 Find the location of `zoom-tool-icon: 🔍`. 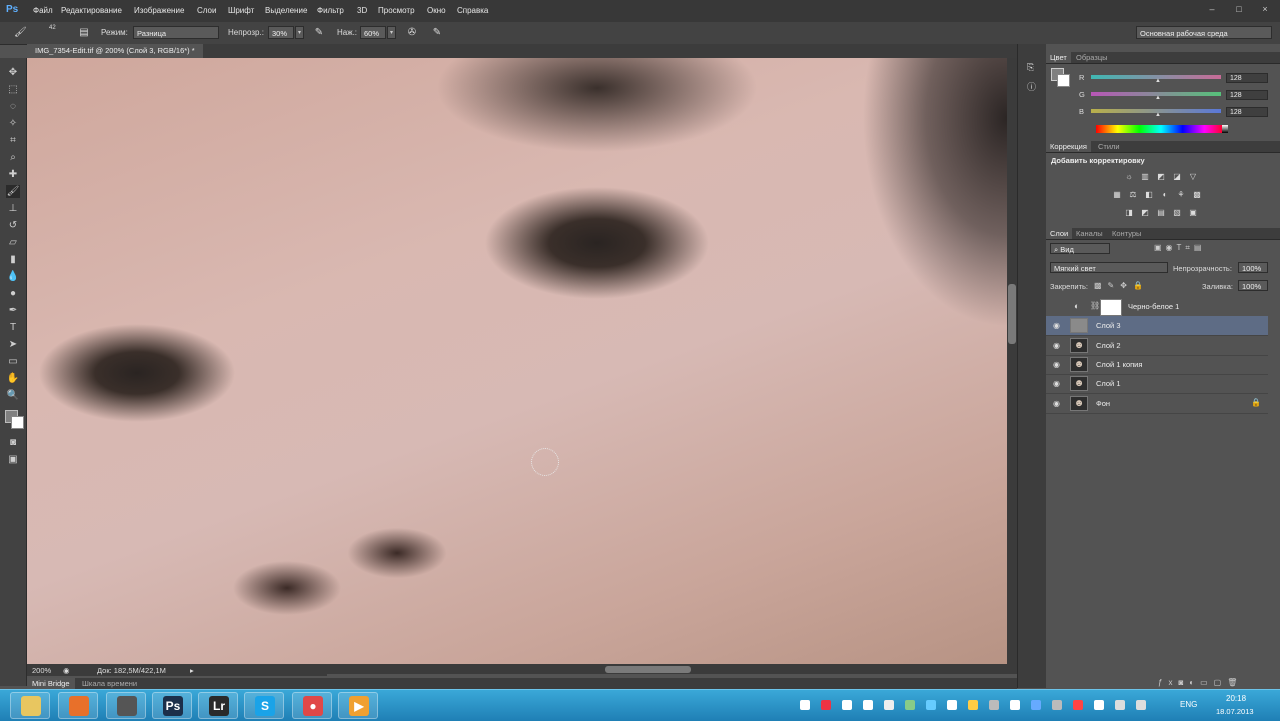

zoom-tool-icon: 🔍 is located at coordinates (13, 395).